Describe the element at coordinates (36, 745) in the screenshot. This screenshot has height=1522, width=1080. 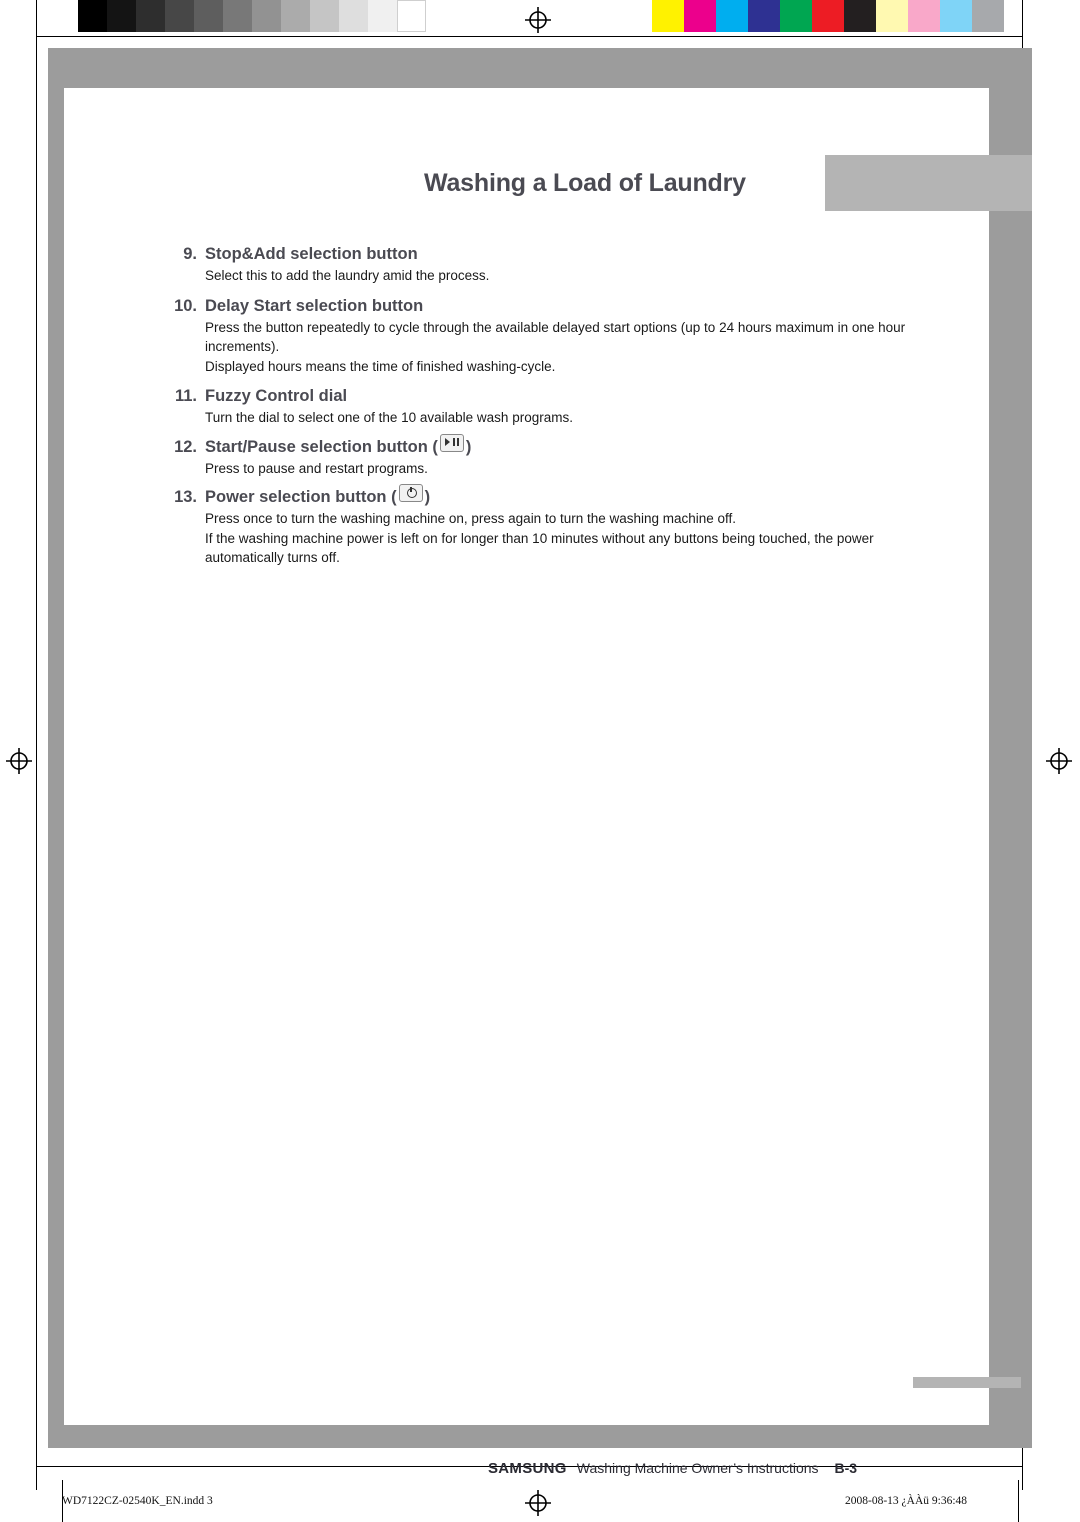
I see `crop-line-left` at that location.